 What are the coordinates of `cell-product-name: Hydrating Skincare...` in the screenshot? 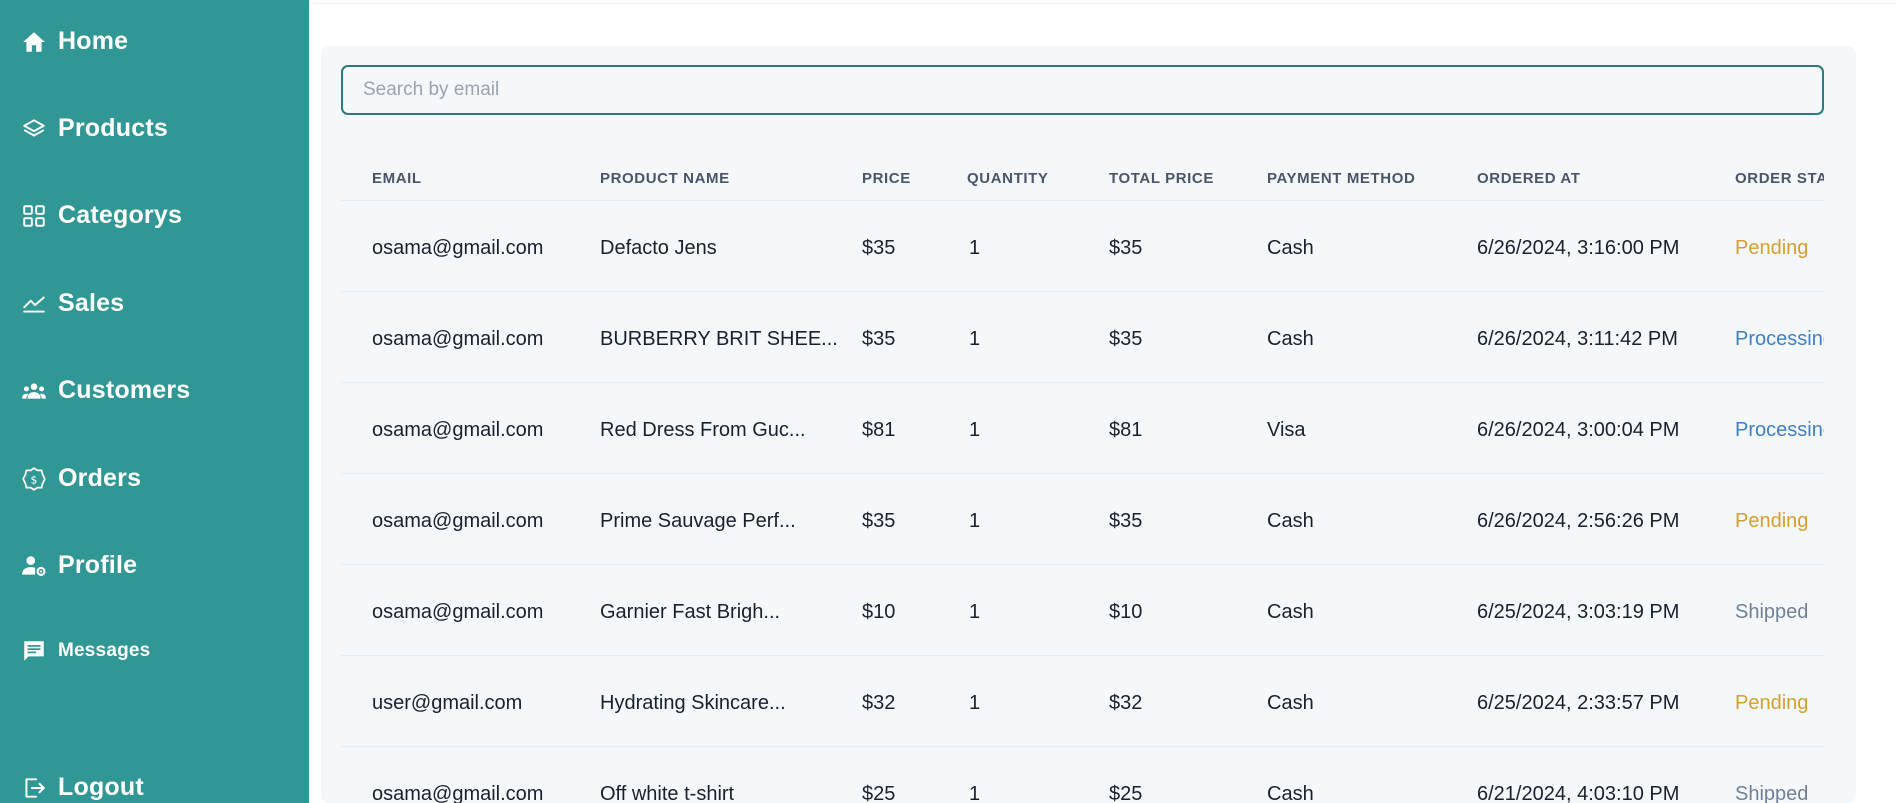 It's located at (693, 703).